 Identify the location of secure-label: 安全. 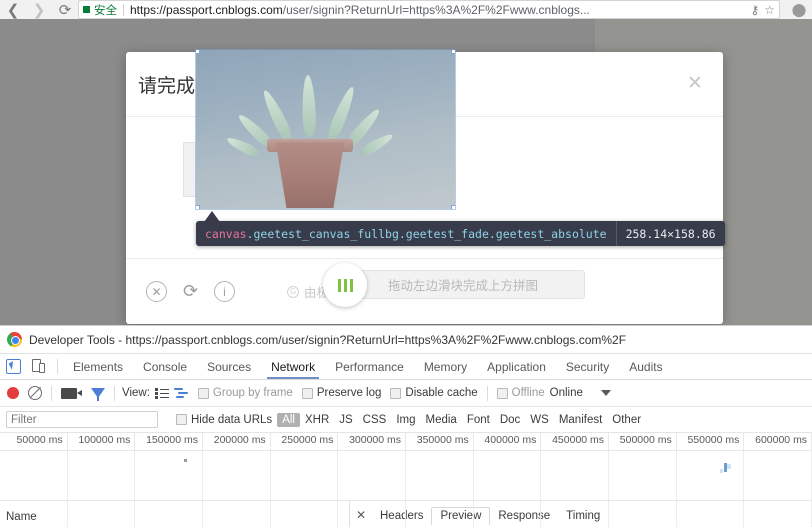
(105, 9).